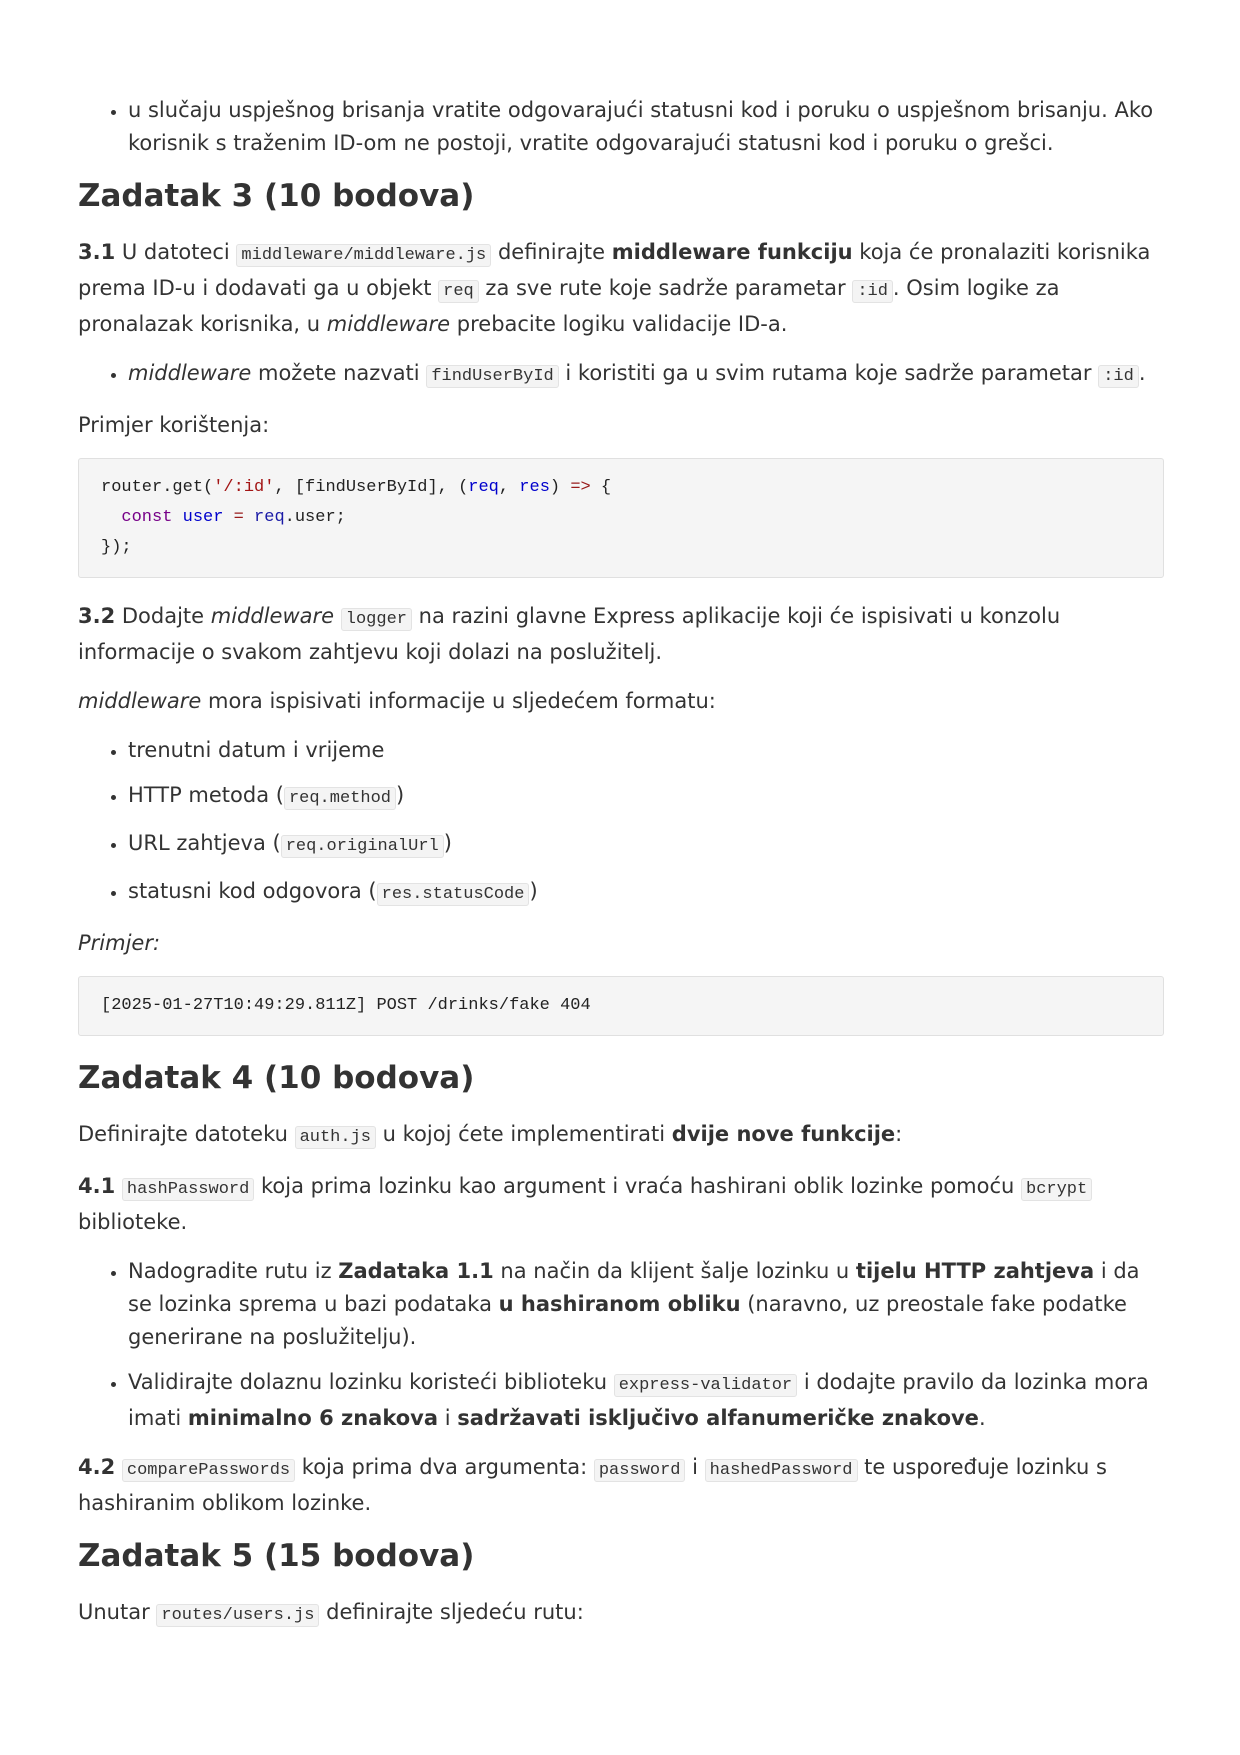 This screenshot has height=1755, width=1240. I want to click on bold-text: Zadataka 1.1, so click(416, 1271).